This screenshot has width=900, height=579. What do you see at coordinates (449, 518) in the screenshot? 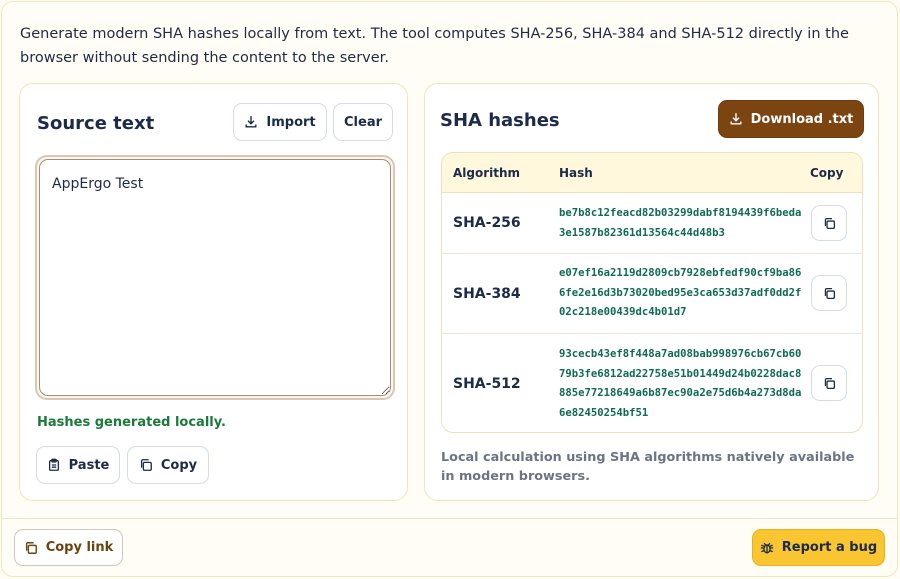
I see `footer-divider` at bounding box center [449, 518].